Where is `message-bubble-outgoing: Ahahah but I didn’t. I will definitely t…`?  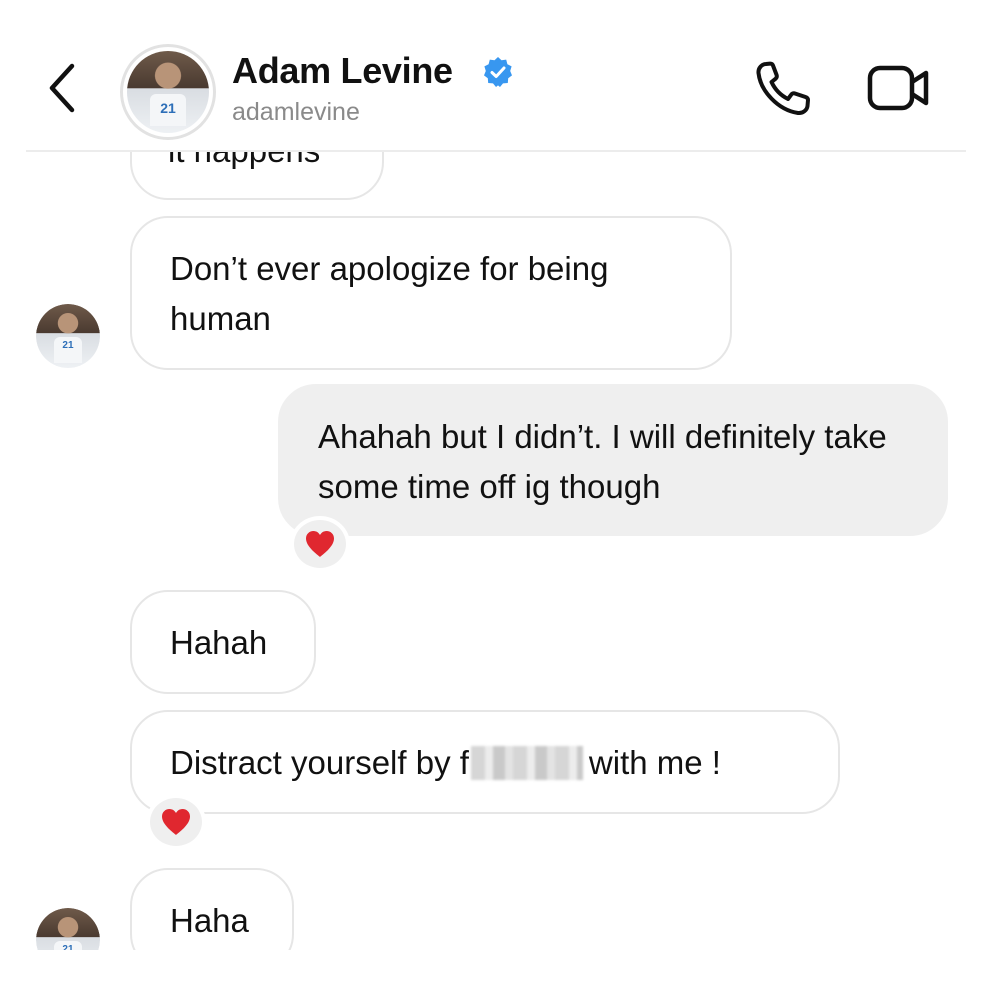 message-bubble-outgoing: Ahahah but I didn’t. I will definitely t… is located at coordinates (613, 460).